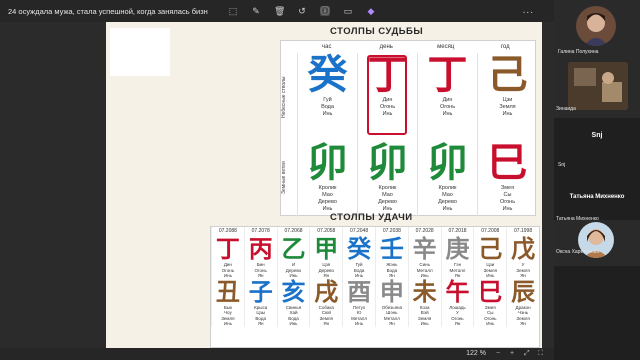  What do you see at coordinates (293, 291) in the screenshot?
I see `hieroglyph: 亥` at bounding box center [293, 291].